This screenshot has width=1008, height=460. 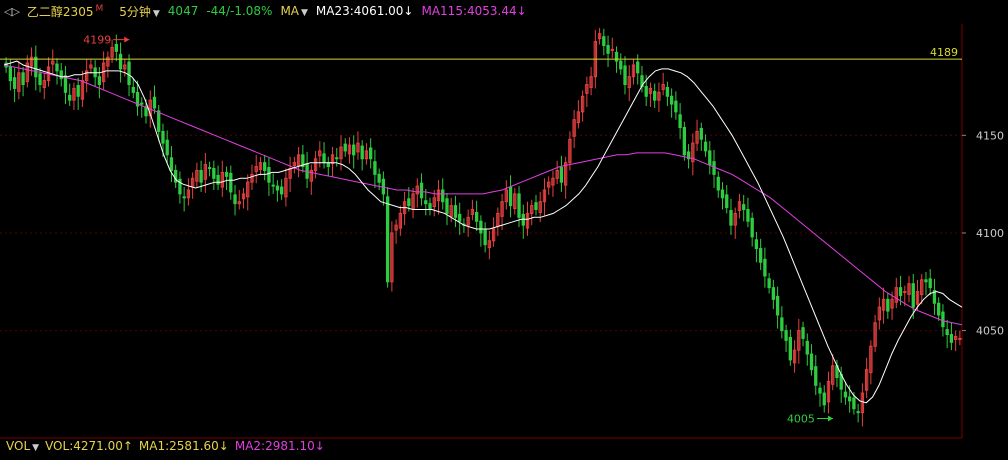 I want to click on vol-label: VOL, so click(x=18, y=446).